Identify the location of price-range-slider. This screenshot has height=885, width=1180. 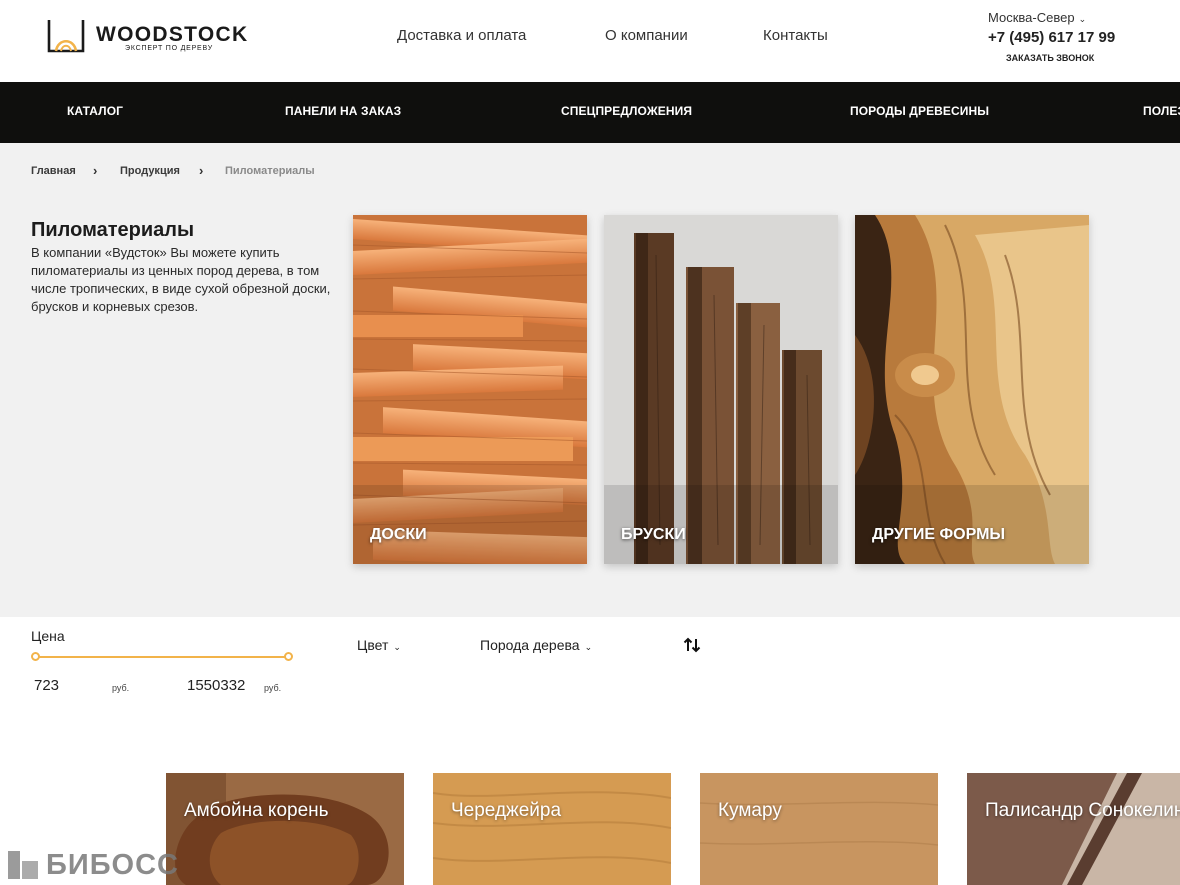
(162, 658).